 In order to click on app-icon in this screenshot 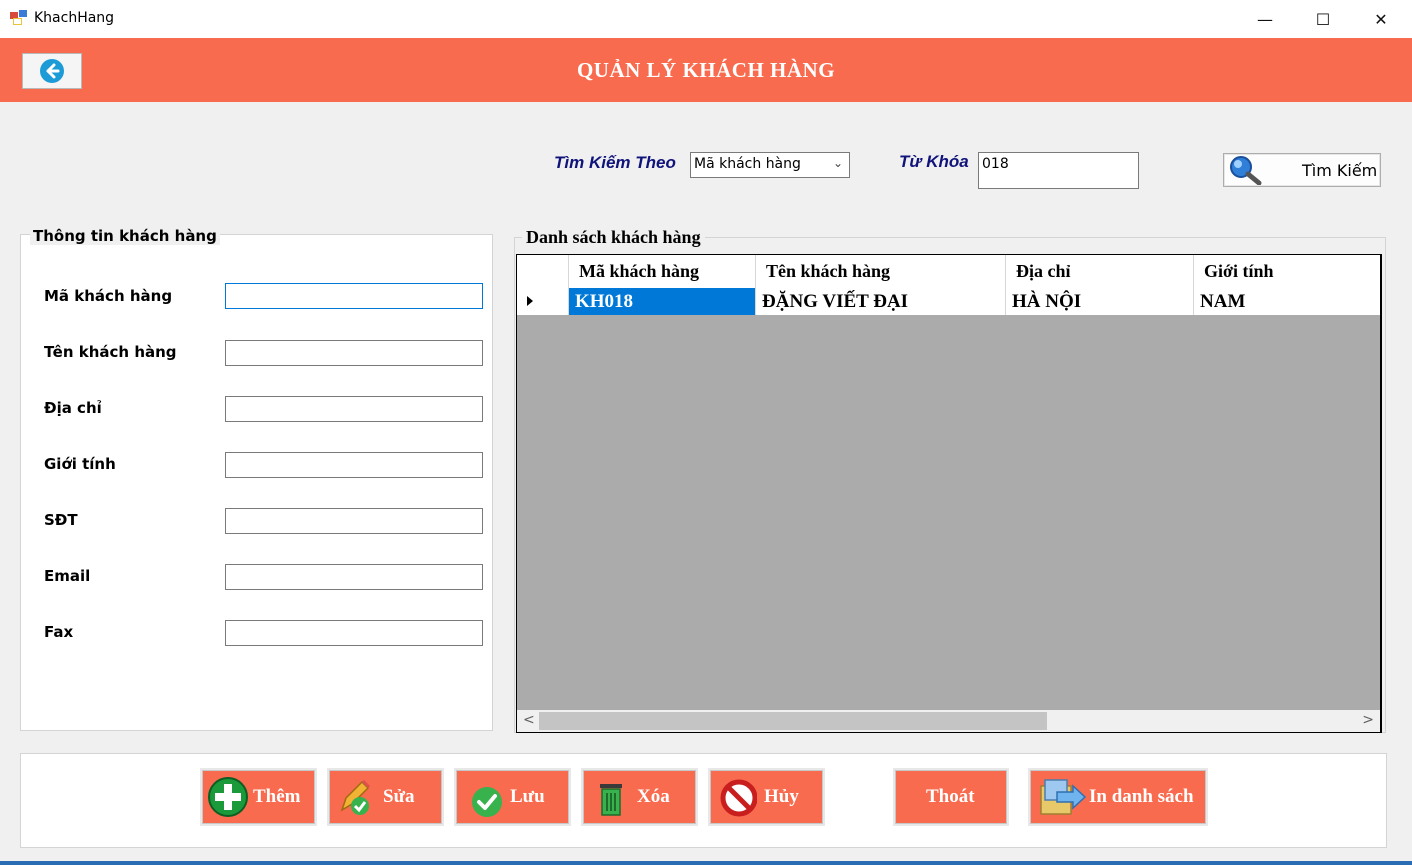, I will do `click(18, 17)`.